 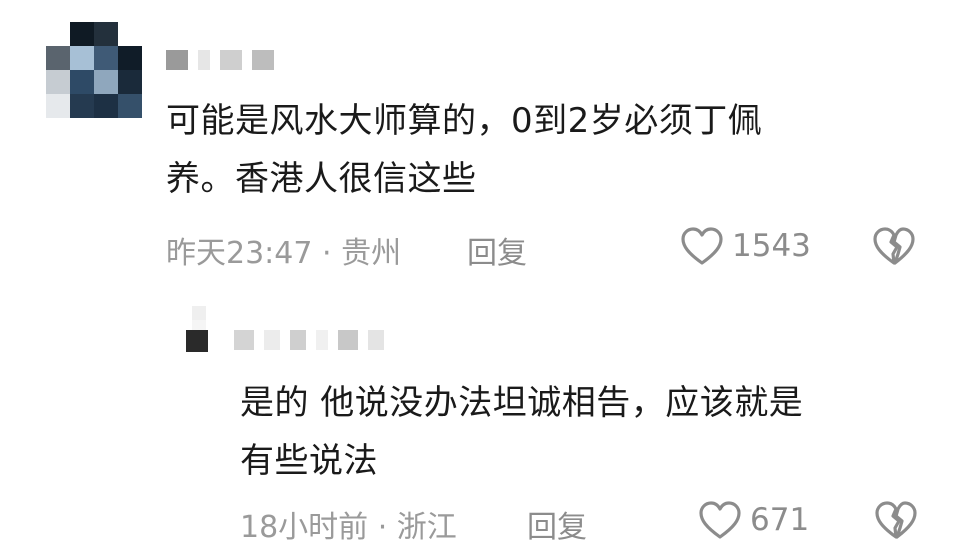 I want to click on like-button: 1543, so click(x=745, y=246).